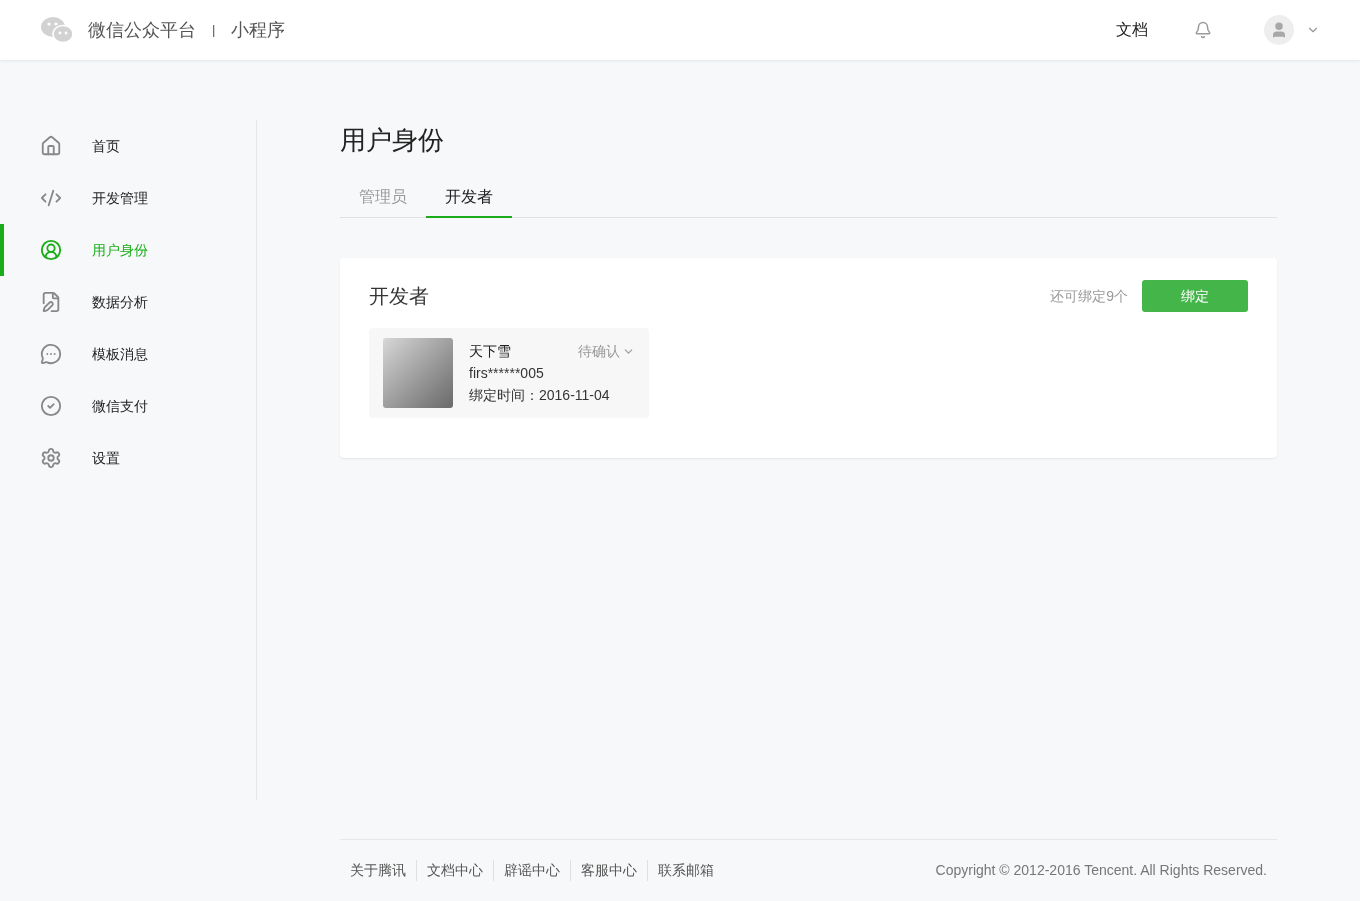 Image resolution: width=1360 pixels, height=901 pixels. I want to click on check-circle-icon, so click(51, 406).